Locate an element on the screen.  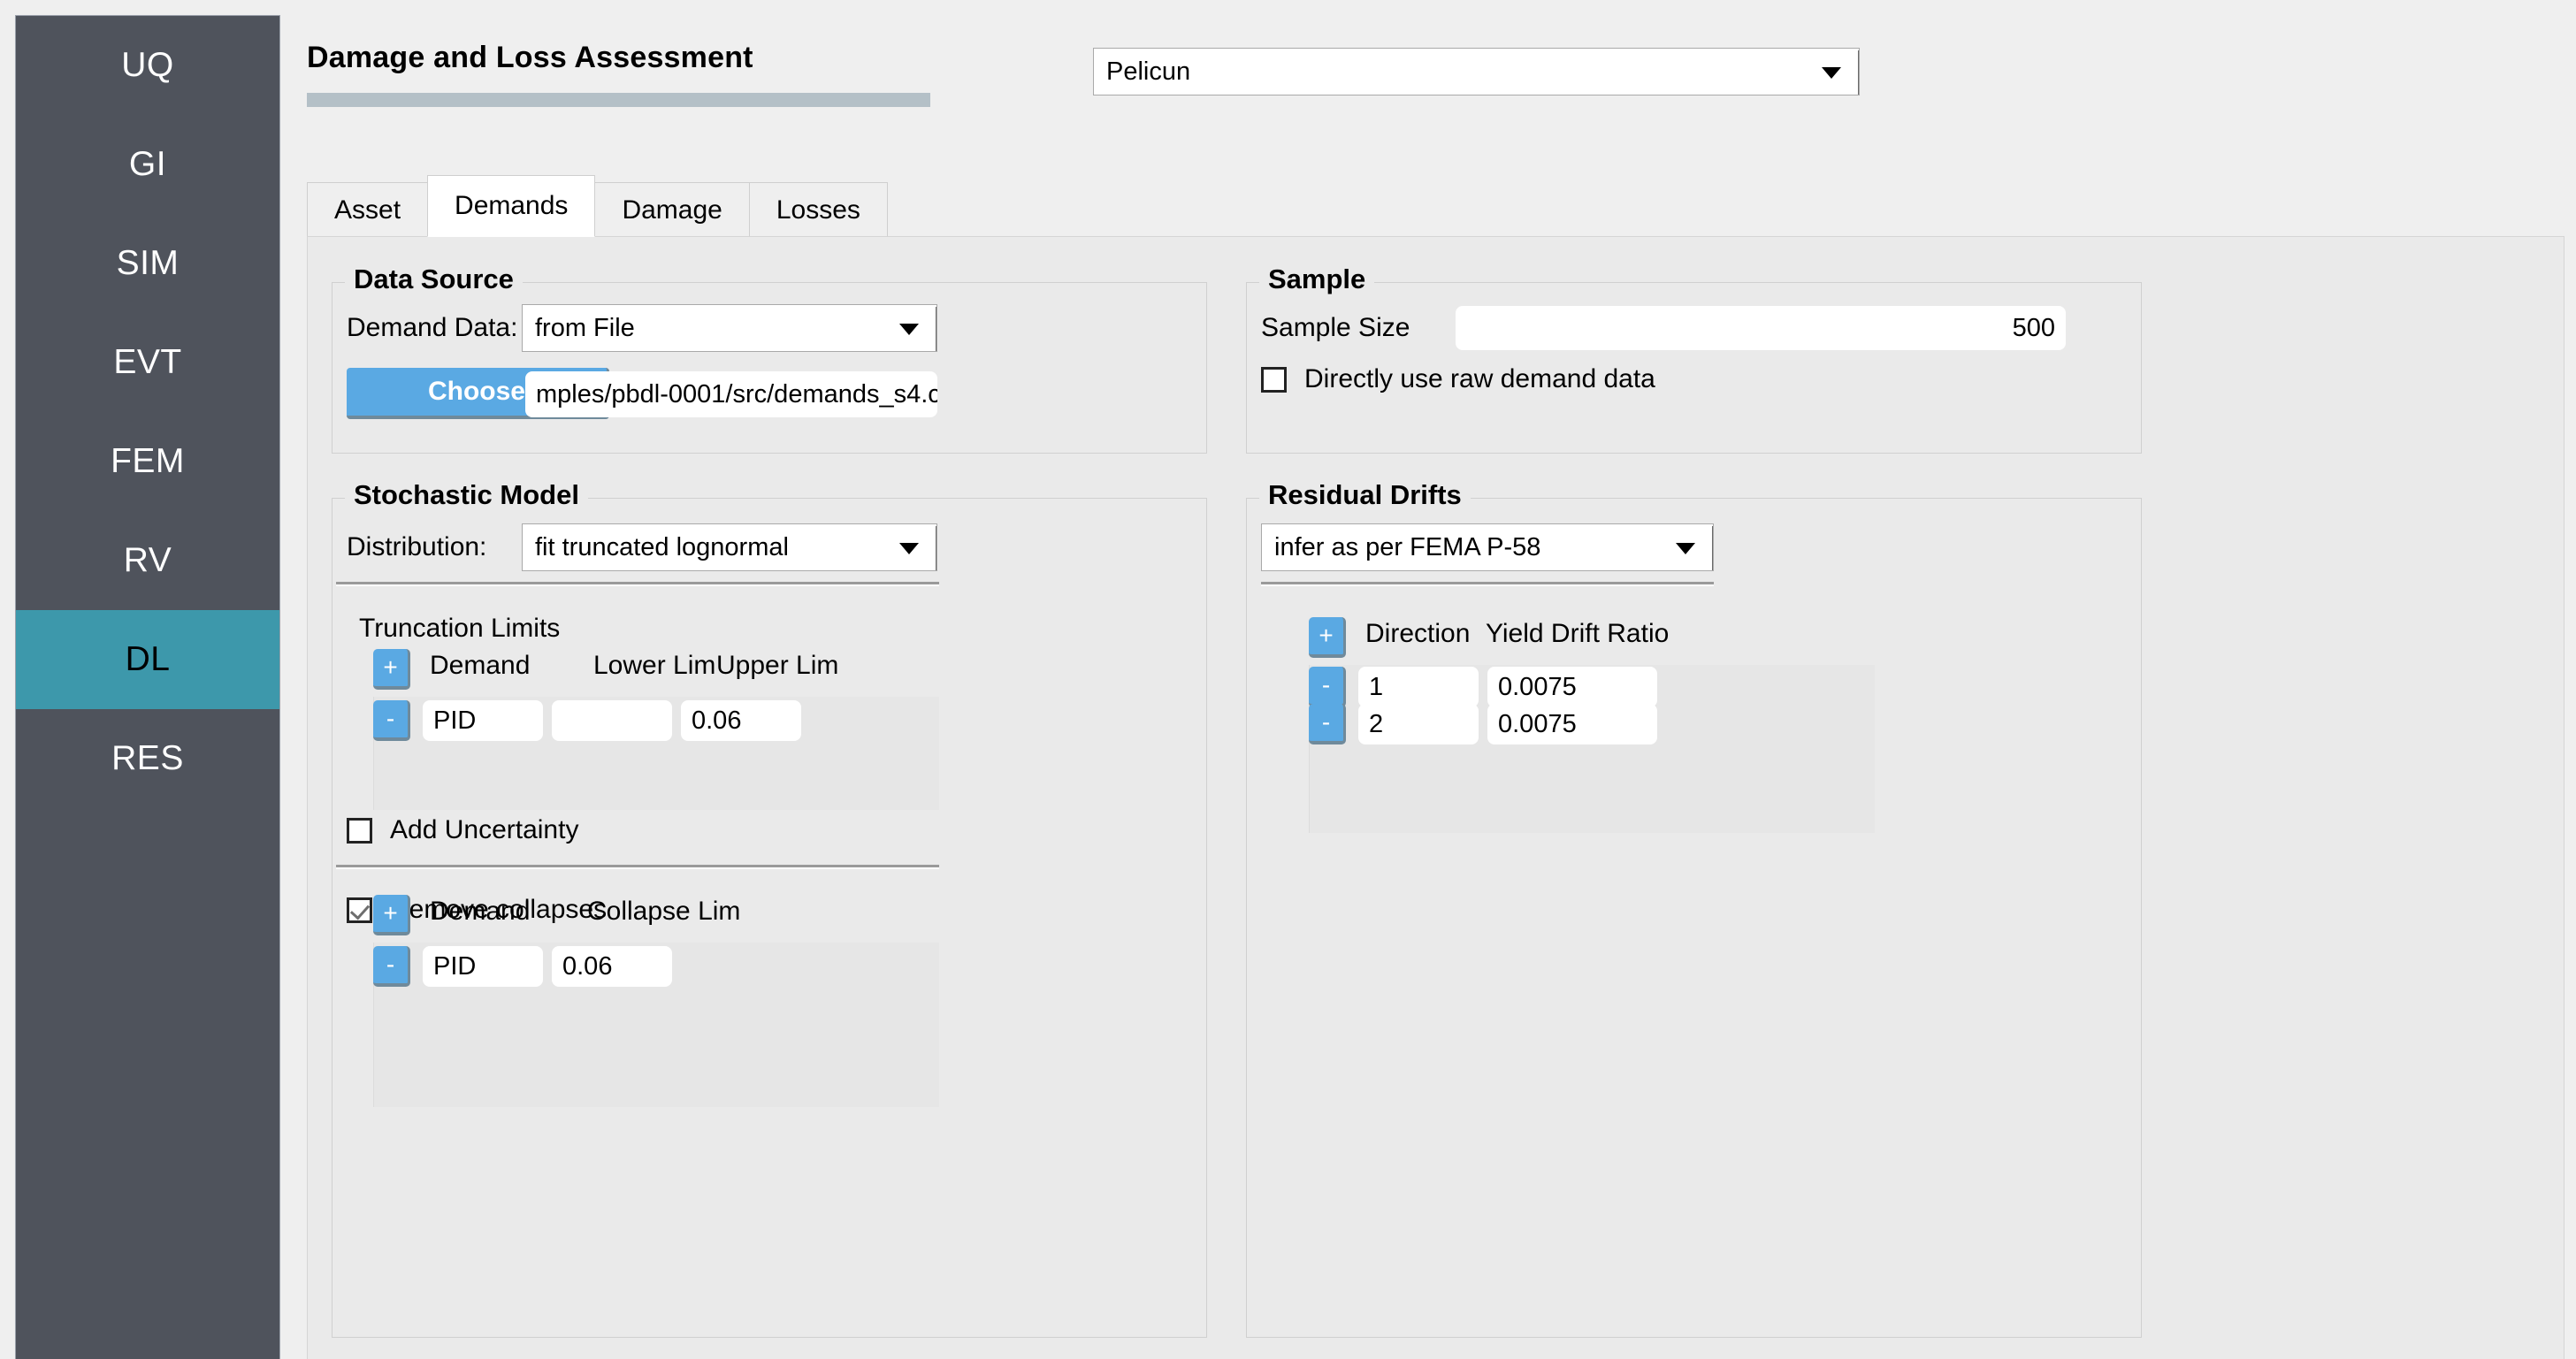
engine-select-value: Pelicun is located at coordinates (1148, 71).